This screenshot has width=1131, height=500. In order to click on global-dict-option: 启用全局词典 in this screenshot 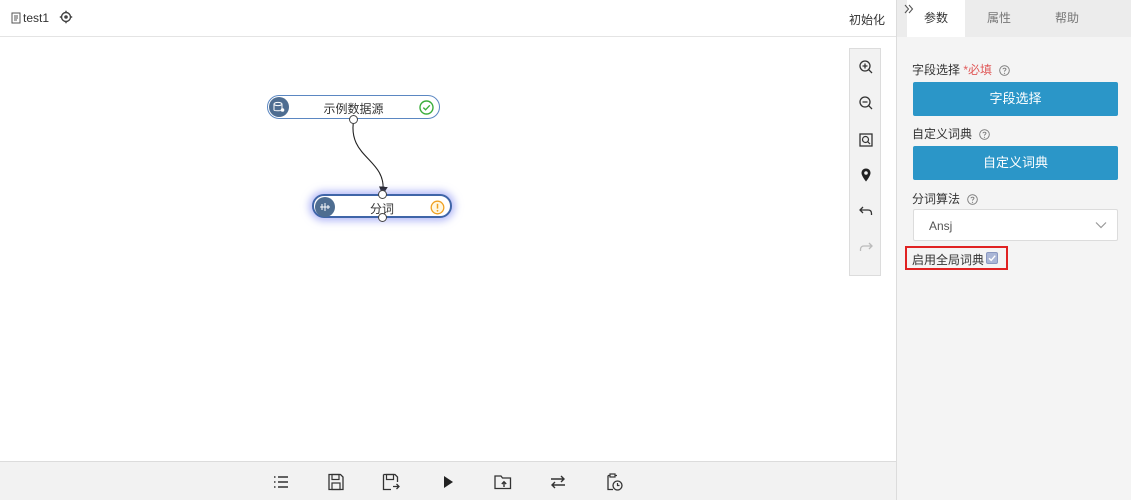, I will do `click(956, 258)`.